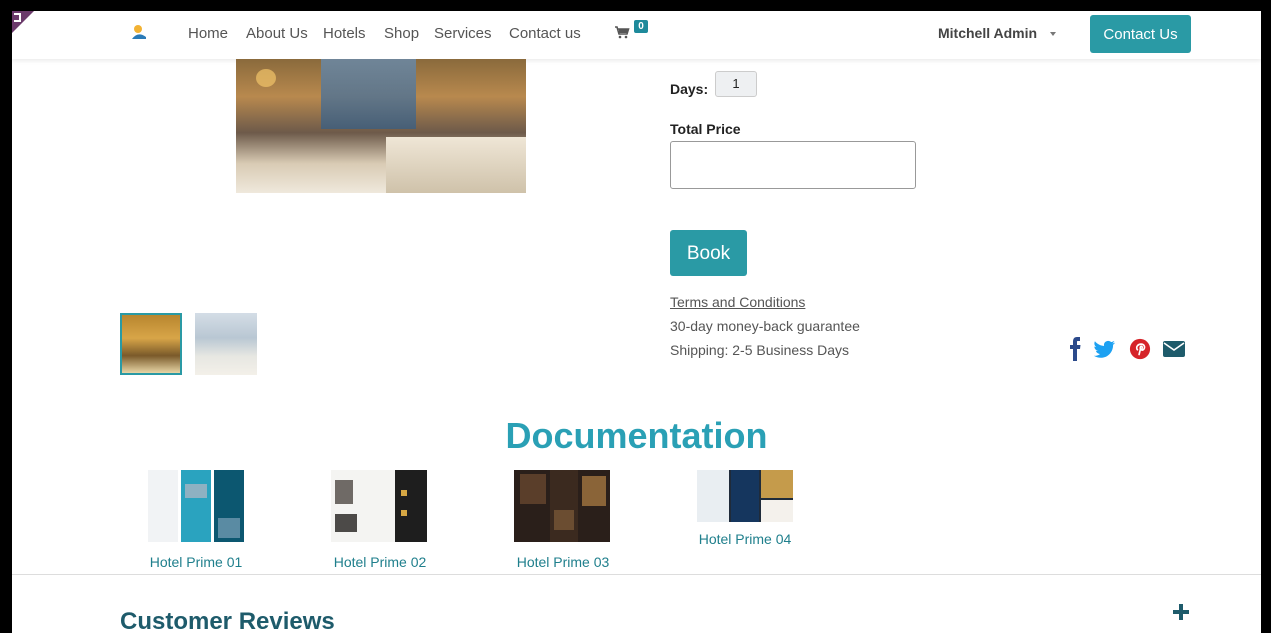  I want to click on image-window-detail, so click(368, 94).